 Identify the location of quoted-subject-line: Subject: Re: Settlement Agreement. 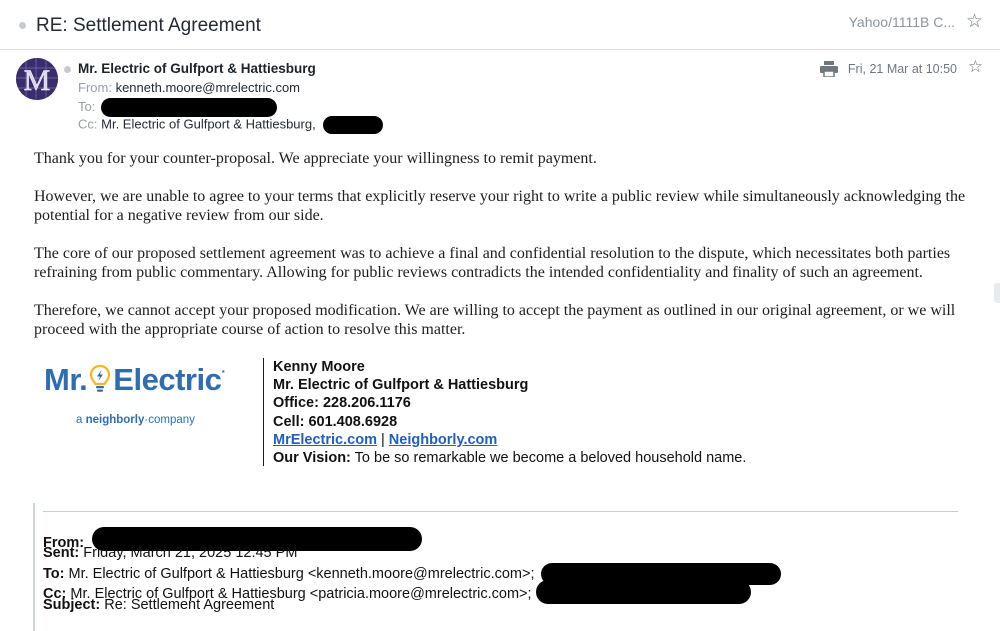
(158, 605).